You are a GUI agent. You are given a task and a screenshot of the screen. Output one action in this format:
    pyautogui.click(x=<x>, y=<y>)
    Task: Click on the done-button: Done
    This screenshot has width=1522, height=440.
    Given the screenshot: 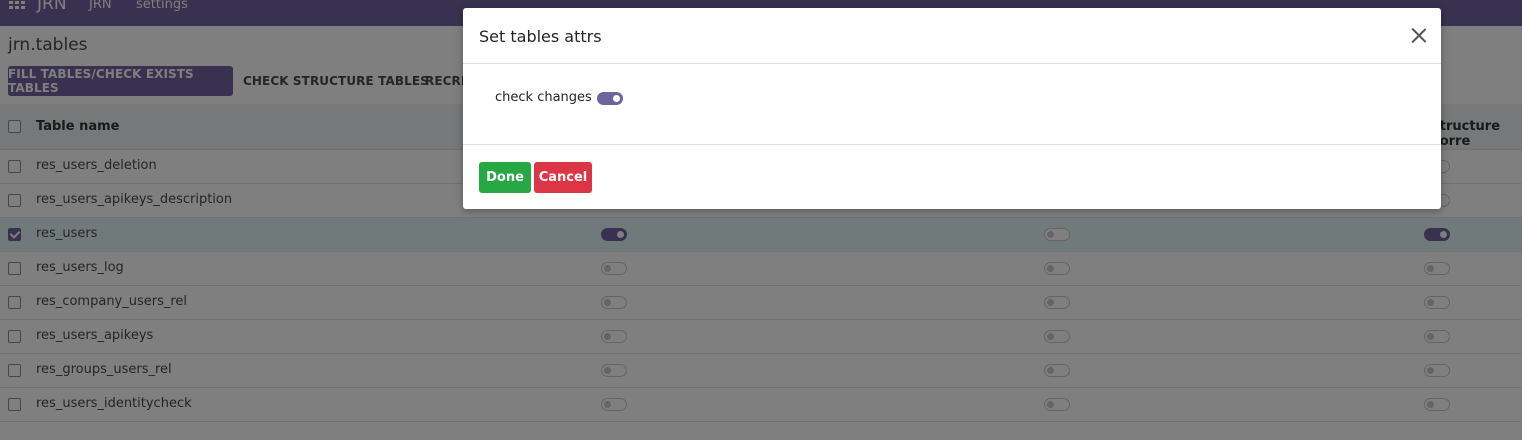 What is the action you would take?
    pyautogui.click(x=505, y=177)
    